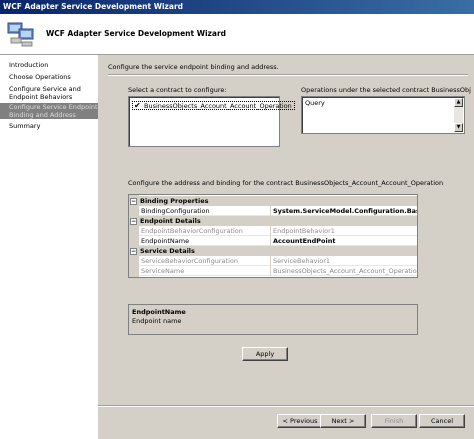 This screenshot has width=474, height=439. Describe the element at coordinates (49, 107) in the screenshot. I see `nav-item-configure-endpoint-line1: Configure Service Endpoint` at that location.